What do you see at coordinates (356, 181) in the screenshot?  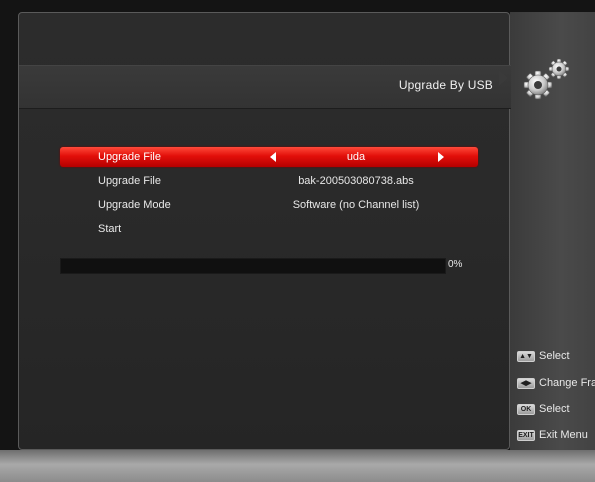 I see `menu-row-value: bak-200503080738.abs` at bounding box center [356, 181].